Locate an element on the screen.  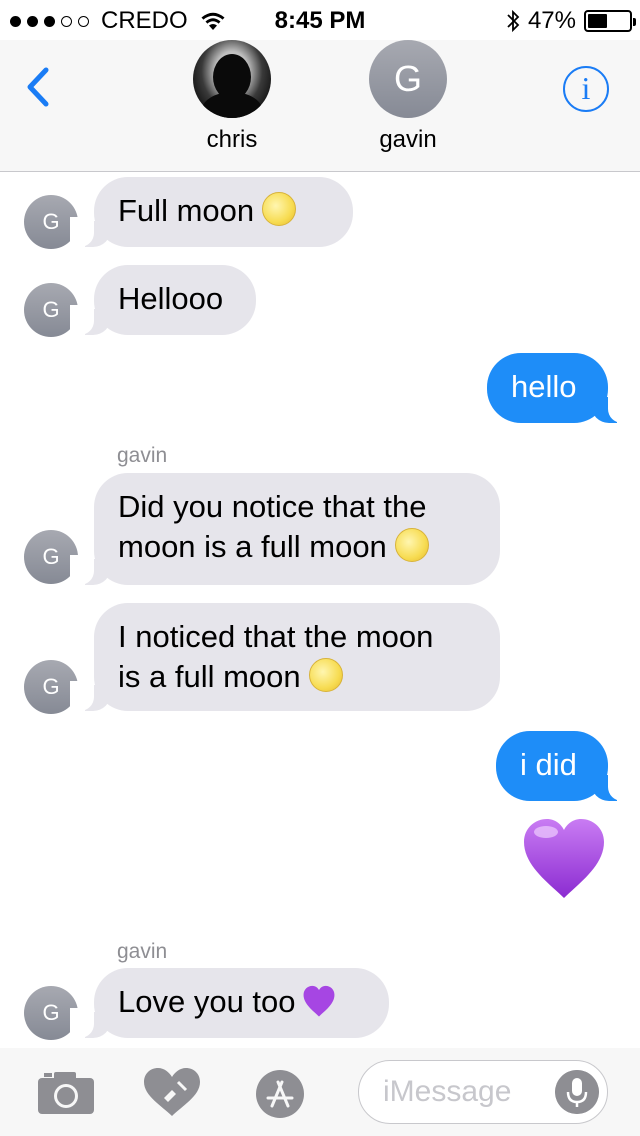
message-input-bar: iMessage is located at coordinates (320, 1092).